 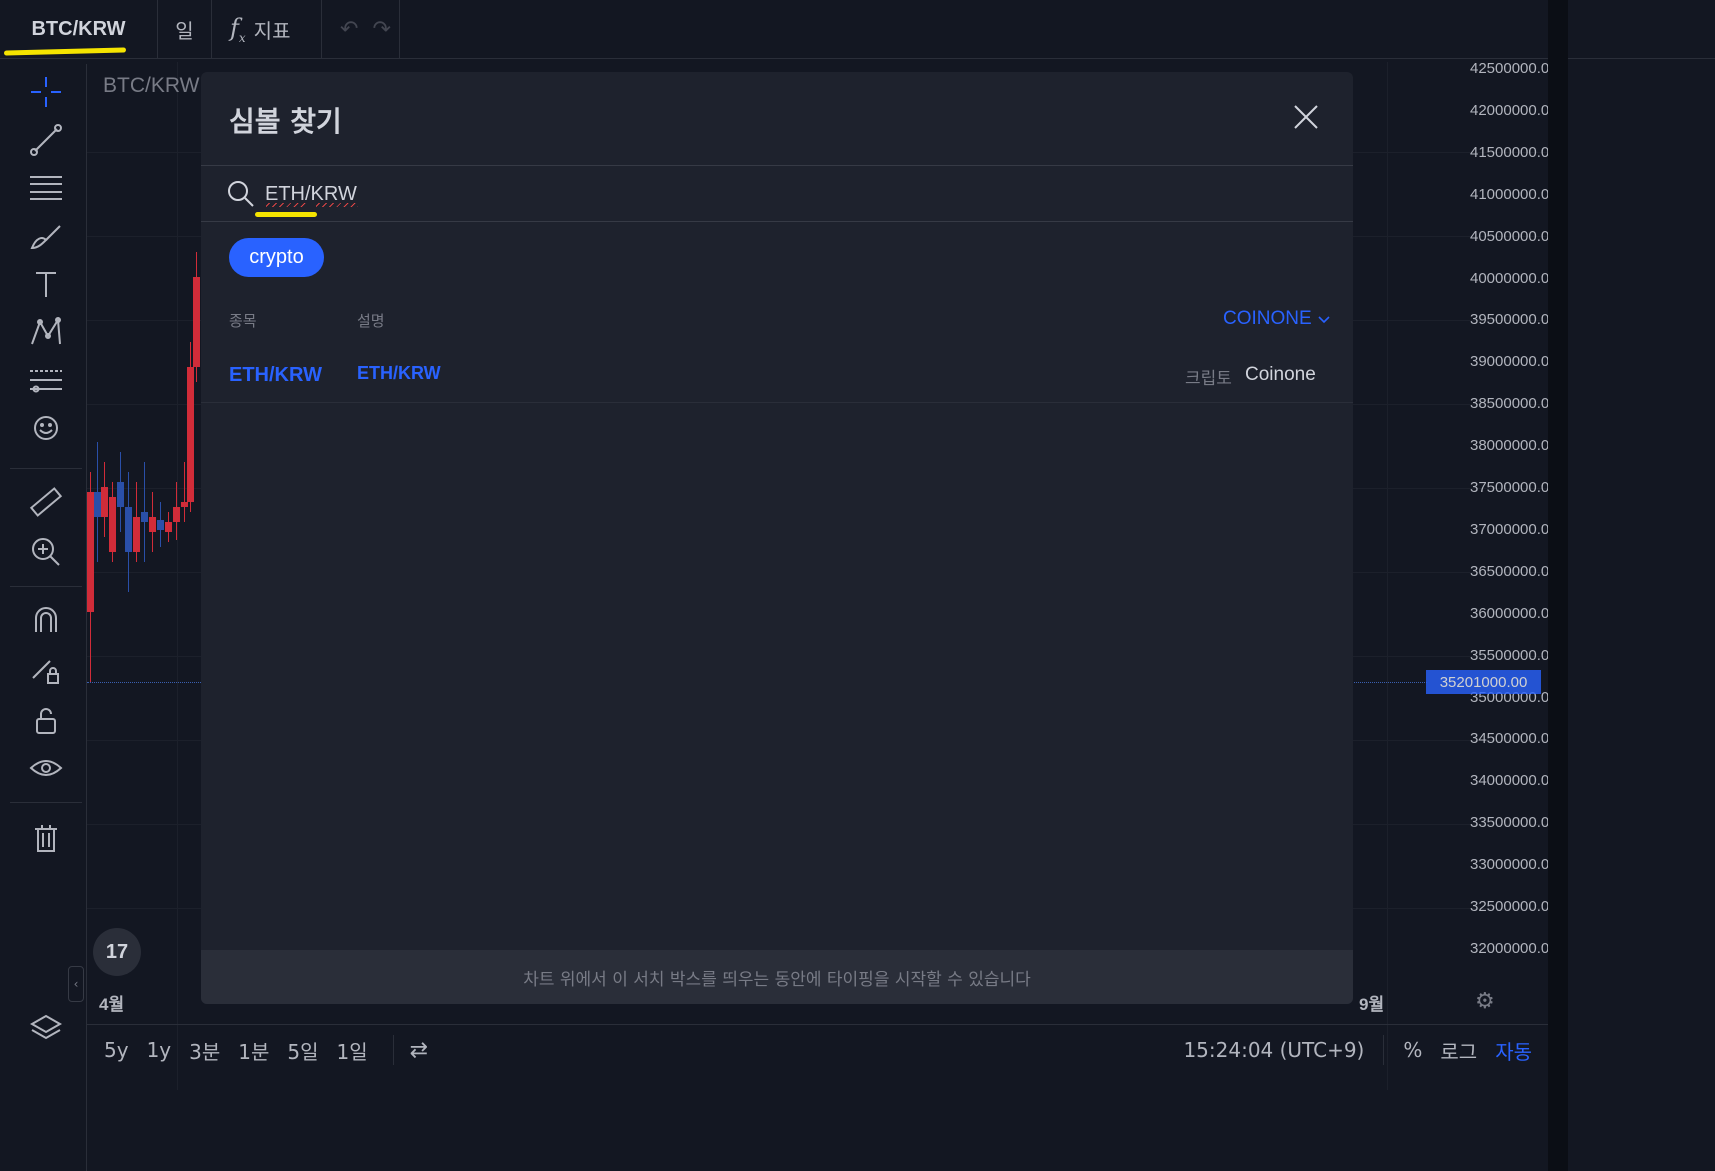 I want to click on current-price-label: 35201000.00, so click(x=1483, y=682).